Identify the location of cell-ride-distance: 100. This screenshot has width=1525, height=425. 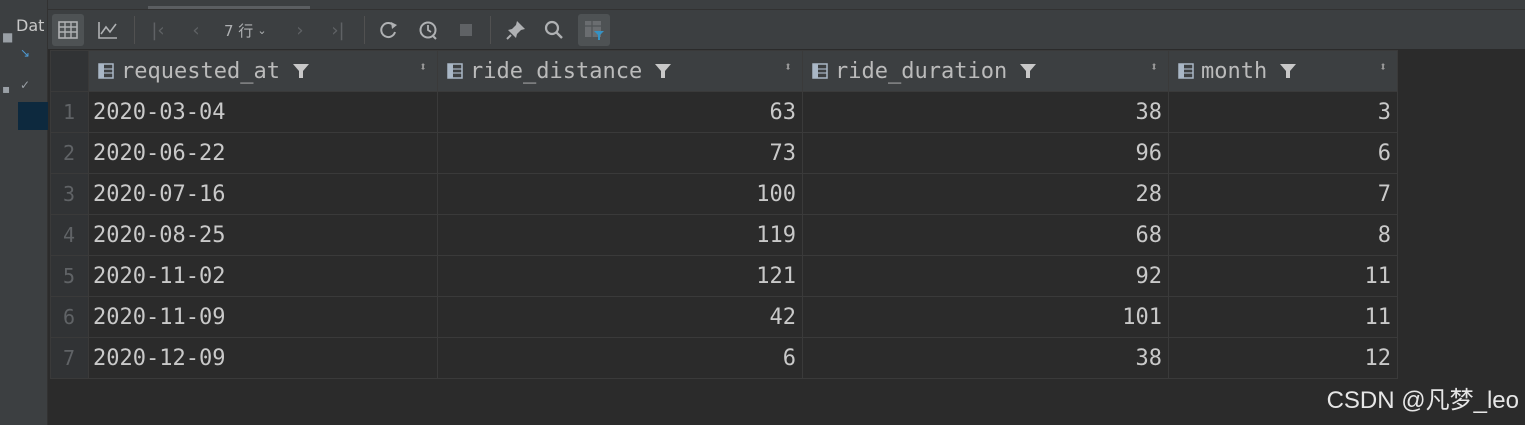
(620, 194).